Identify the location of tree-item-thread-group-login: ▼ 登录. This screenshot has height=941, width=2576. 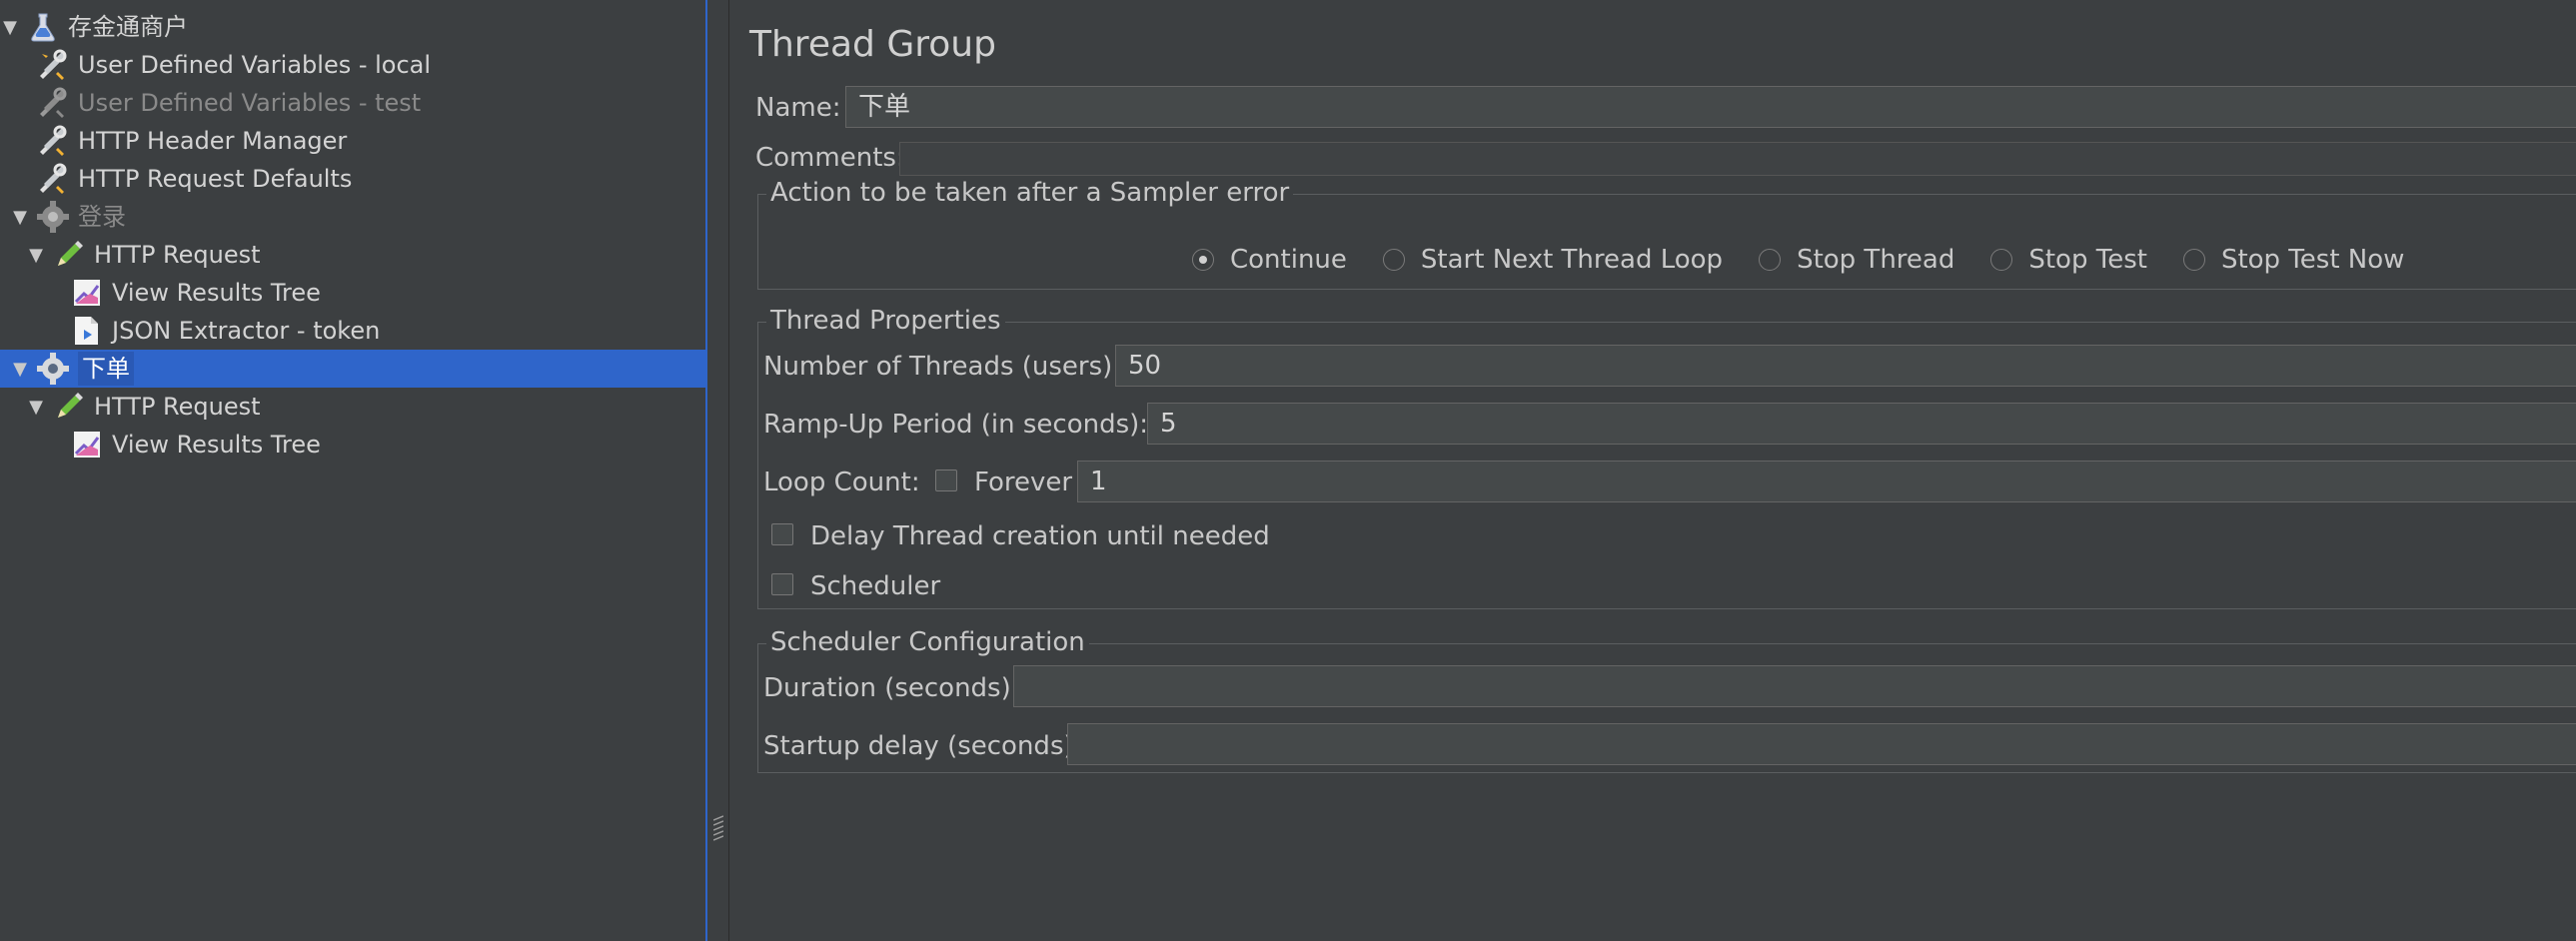
(362, 217).